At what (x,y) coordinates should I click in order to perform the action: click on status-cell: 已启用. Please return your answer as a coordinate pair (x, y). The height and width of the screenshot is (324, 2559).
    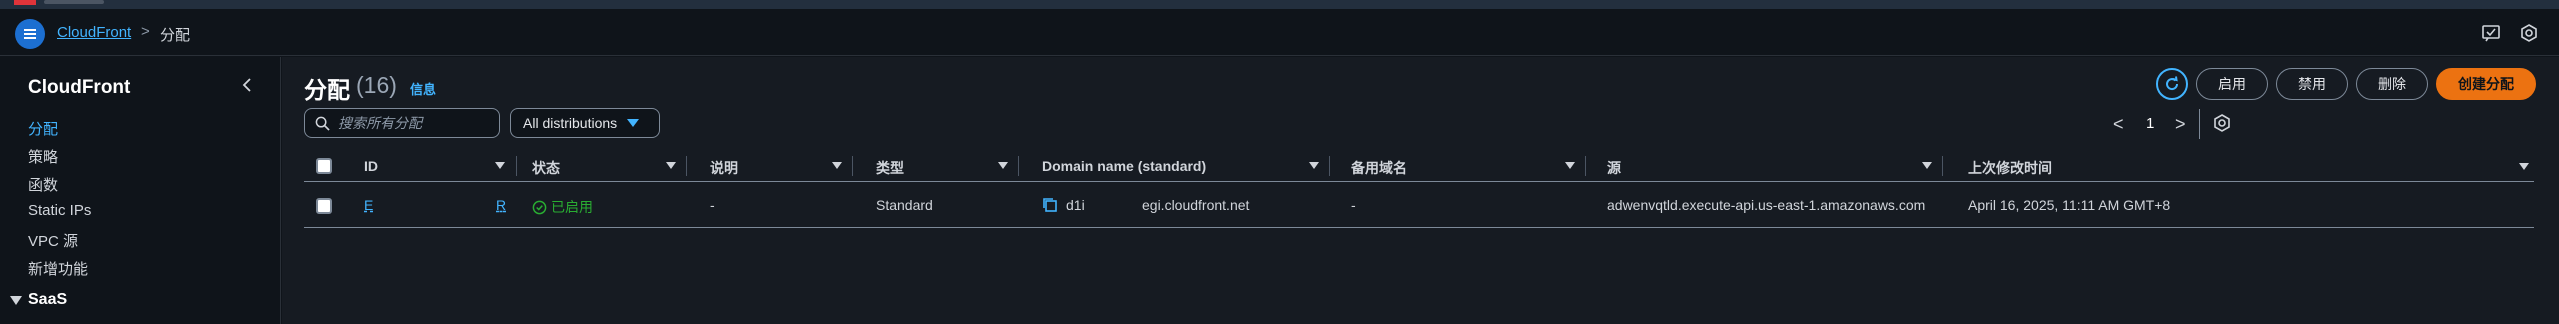
    Looking at the image, I should click on (562, 207).